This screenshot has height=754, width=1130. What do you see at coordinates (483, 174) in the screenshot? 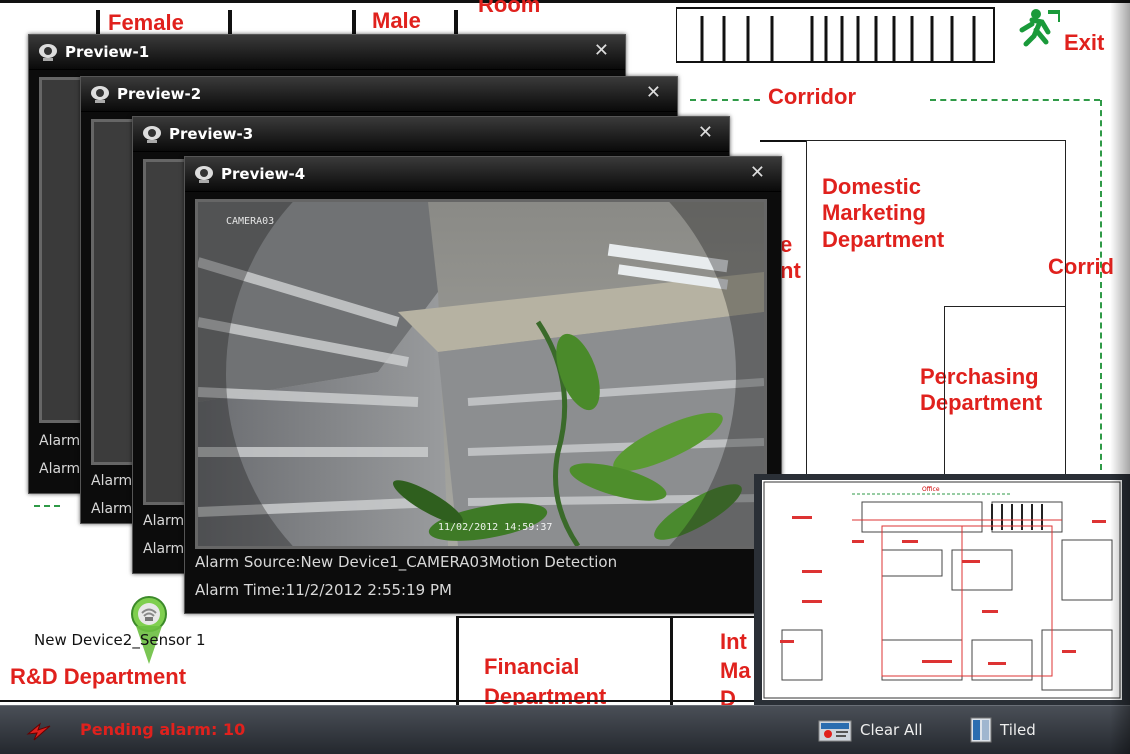
I see `preview-title-bar: Preview-4 ✕` at bounding box center [483, 174].